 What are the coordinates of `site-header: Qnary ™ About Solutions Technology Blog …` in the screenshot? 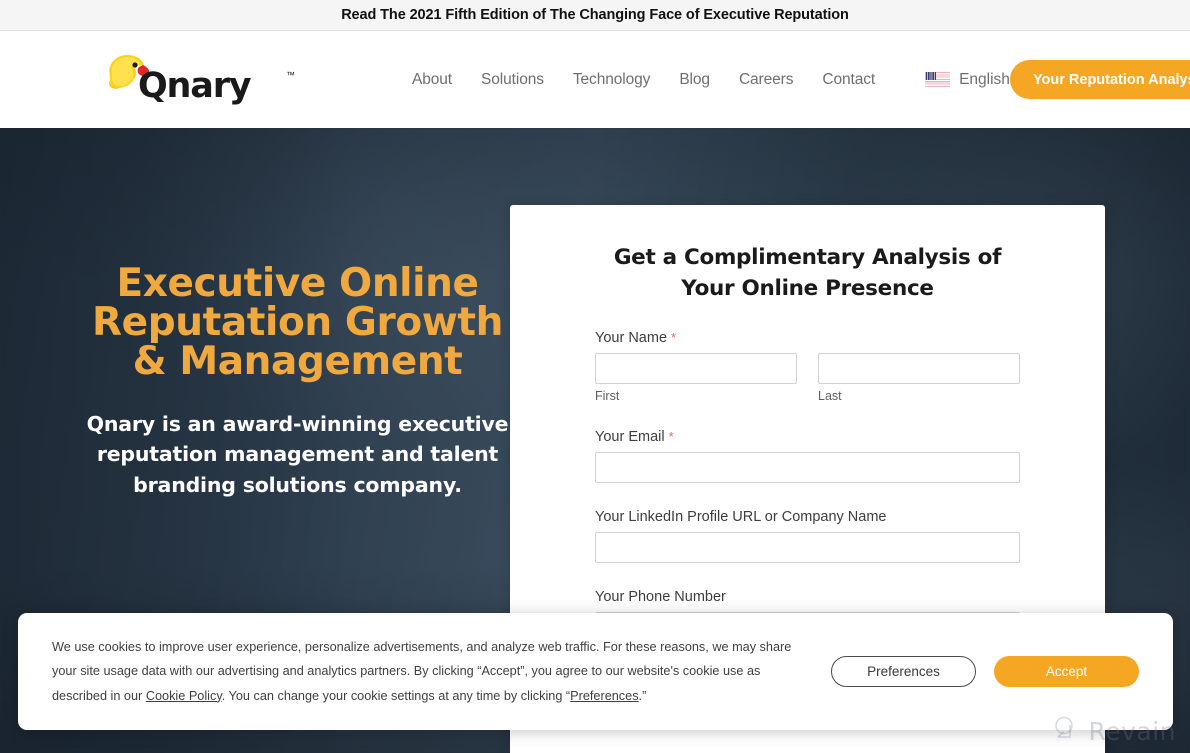 It's located at (595, 79).